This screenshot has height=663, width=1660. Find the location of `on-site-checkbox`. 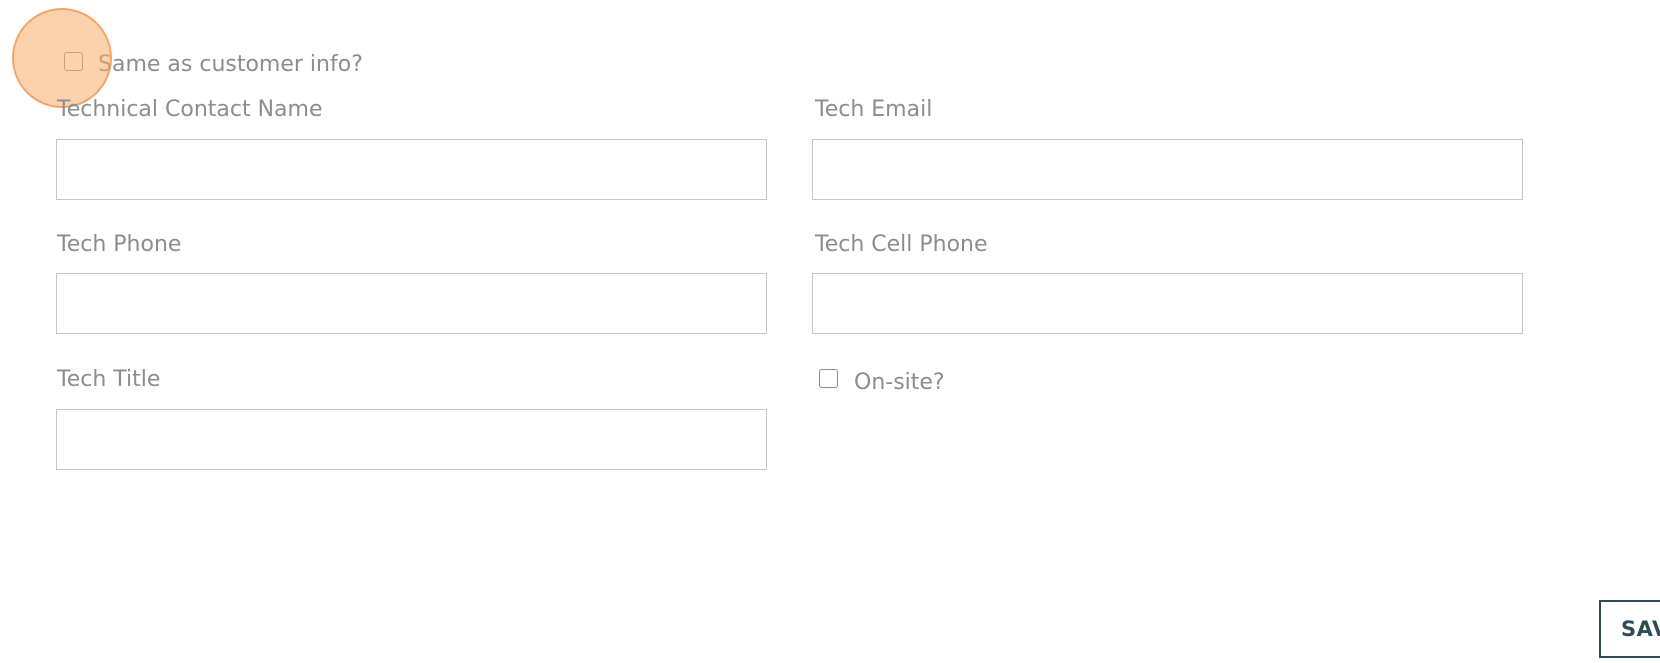

on-site-checkbox is located at coordinates (828, 378).